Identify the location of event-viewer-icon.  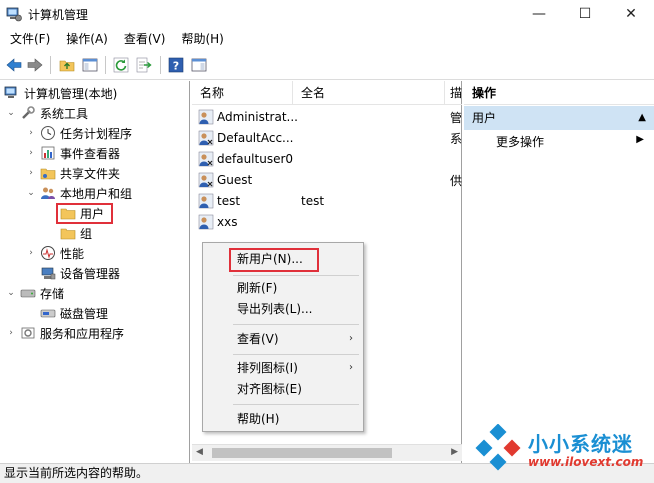
(48, 153).